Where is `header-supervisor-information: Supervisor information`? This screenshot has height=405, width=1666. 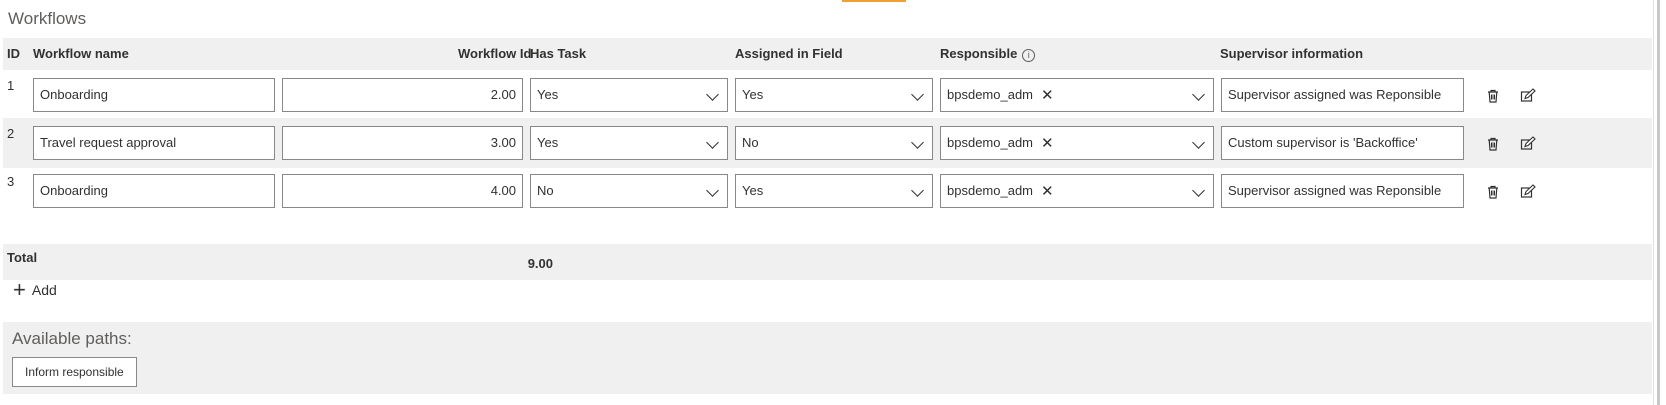 header-supervisor-information: Supervisor information is located at coordinates (1292, 53).